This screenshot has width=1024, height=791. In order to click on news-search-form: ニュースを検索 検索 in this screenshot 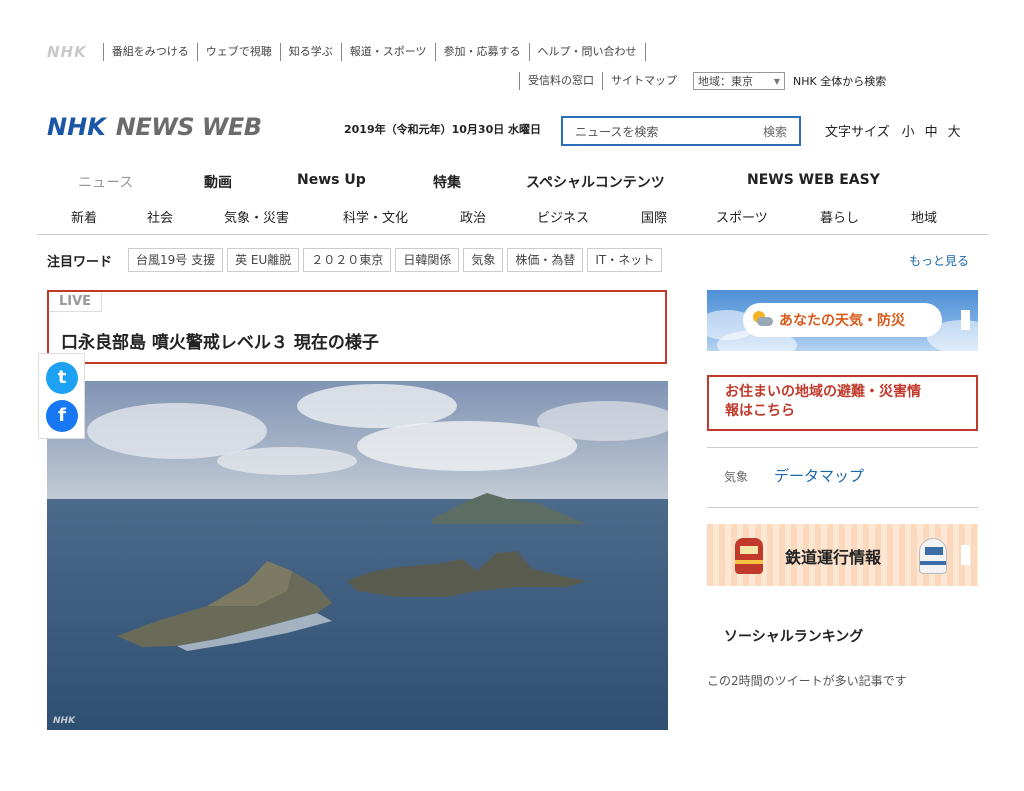, I will do `click(681, 131)`.